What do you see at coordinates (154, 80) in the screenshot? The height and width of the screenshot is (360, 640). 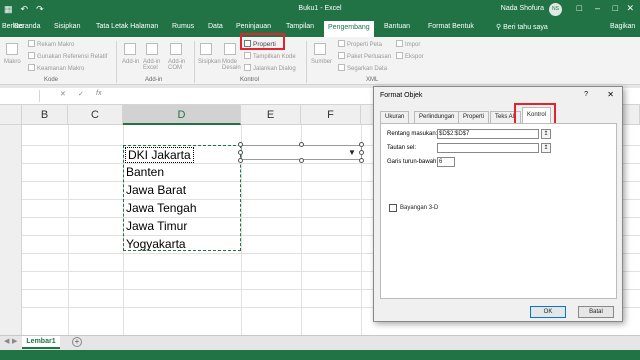 I see `group-label-addin: Add-in` at bounding box center [154, 80].